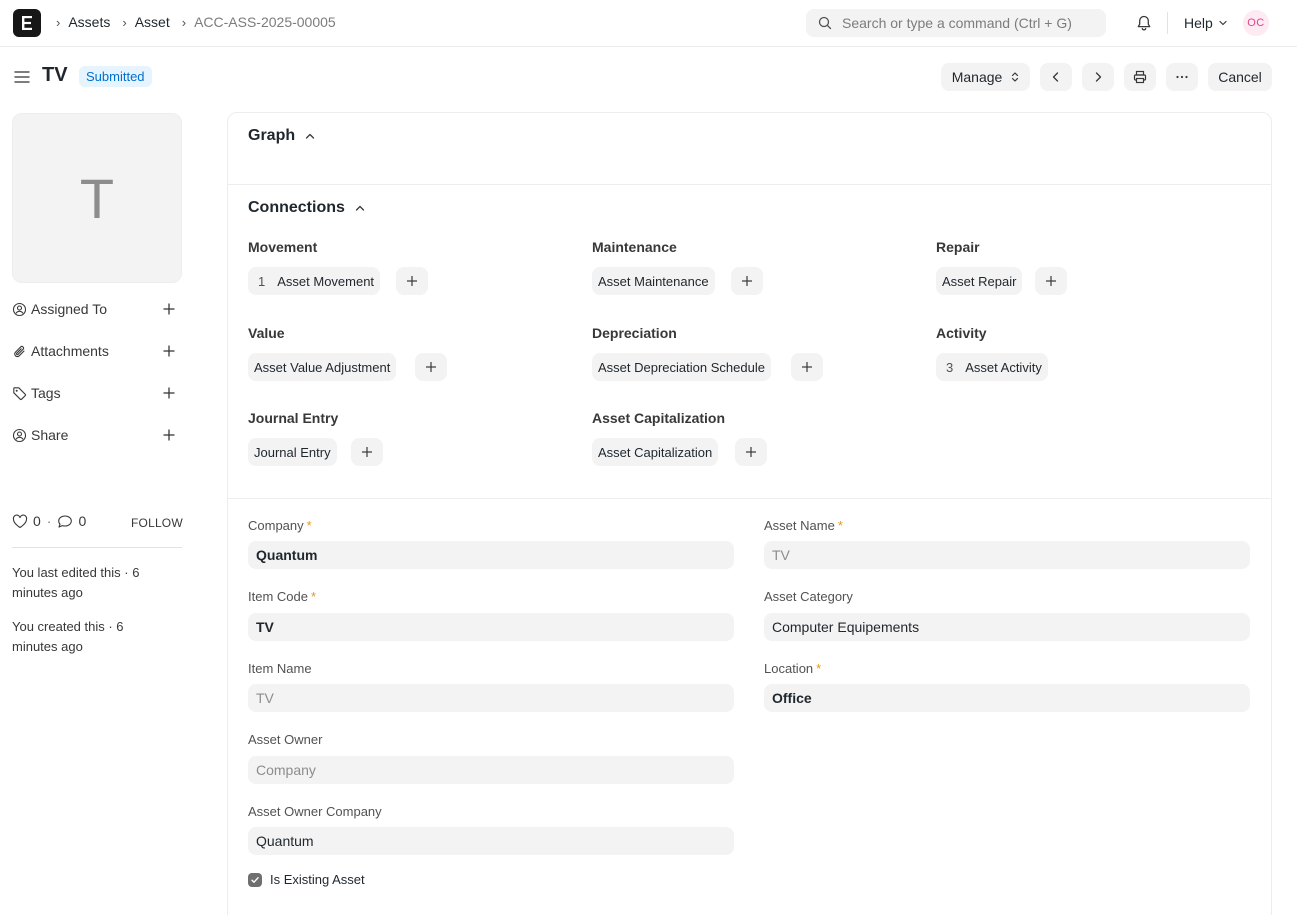 The height and width of the screenshot is (915, 1297). I want to click on connection-asset-repair: Asset Repair, so click(979, 281).